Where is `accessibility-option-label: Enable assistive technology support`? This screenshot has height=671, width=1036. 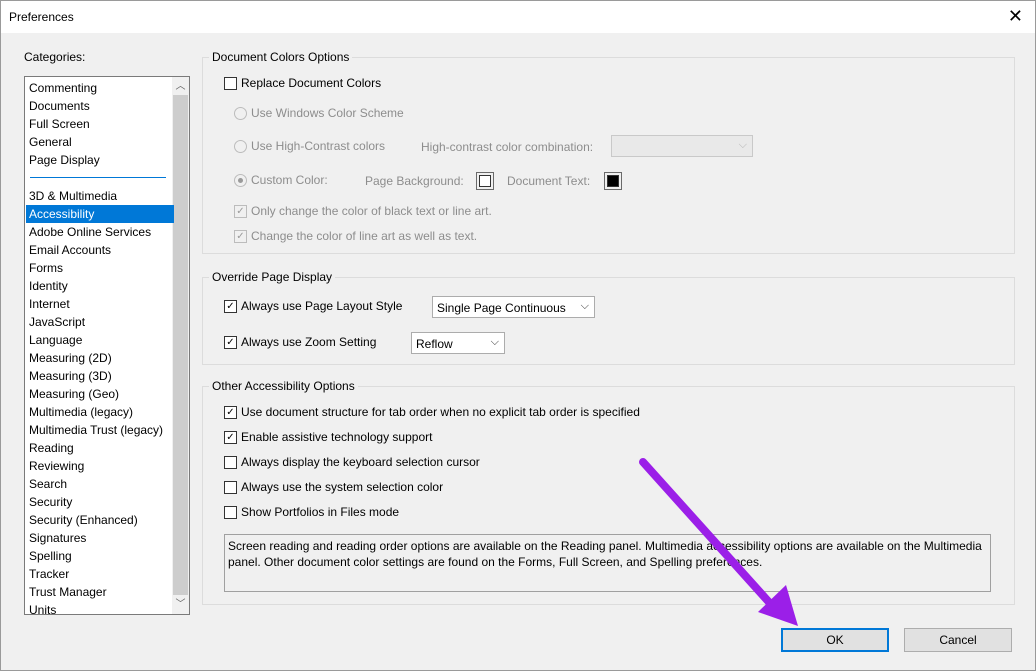 accessibility-option-label: Enable assistive technology support is located at coordinates (337, 437).